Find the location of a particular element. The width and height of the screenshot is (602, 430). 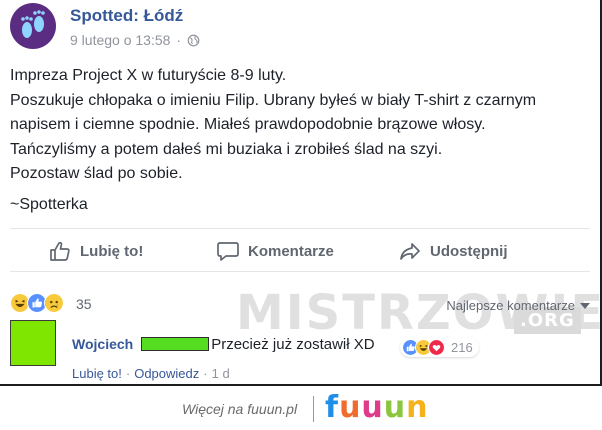

post-line: Impreza Project X w futuryście 8-9 luty. is located at coordinates (148, 75).